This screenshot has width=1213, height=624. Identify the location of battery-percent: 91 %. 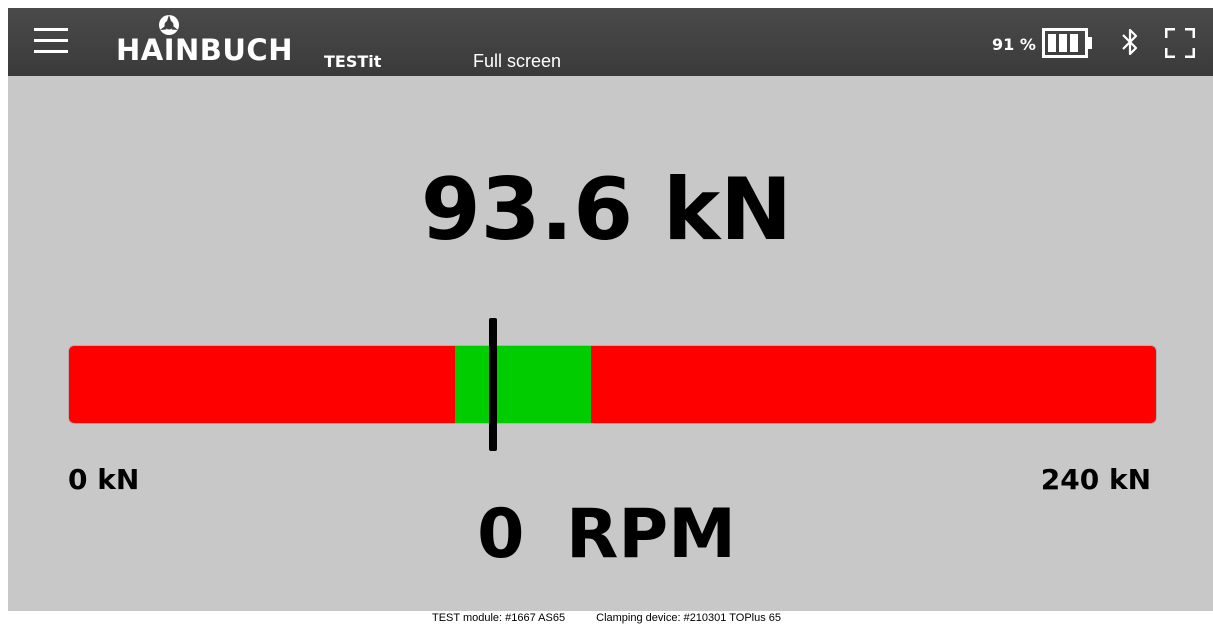
(1014, 44).